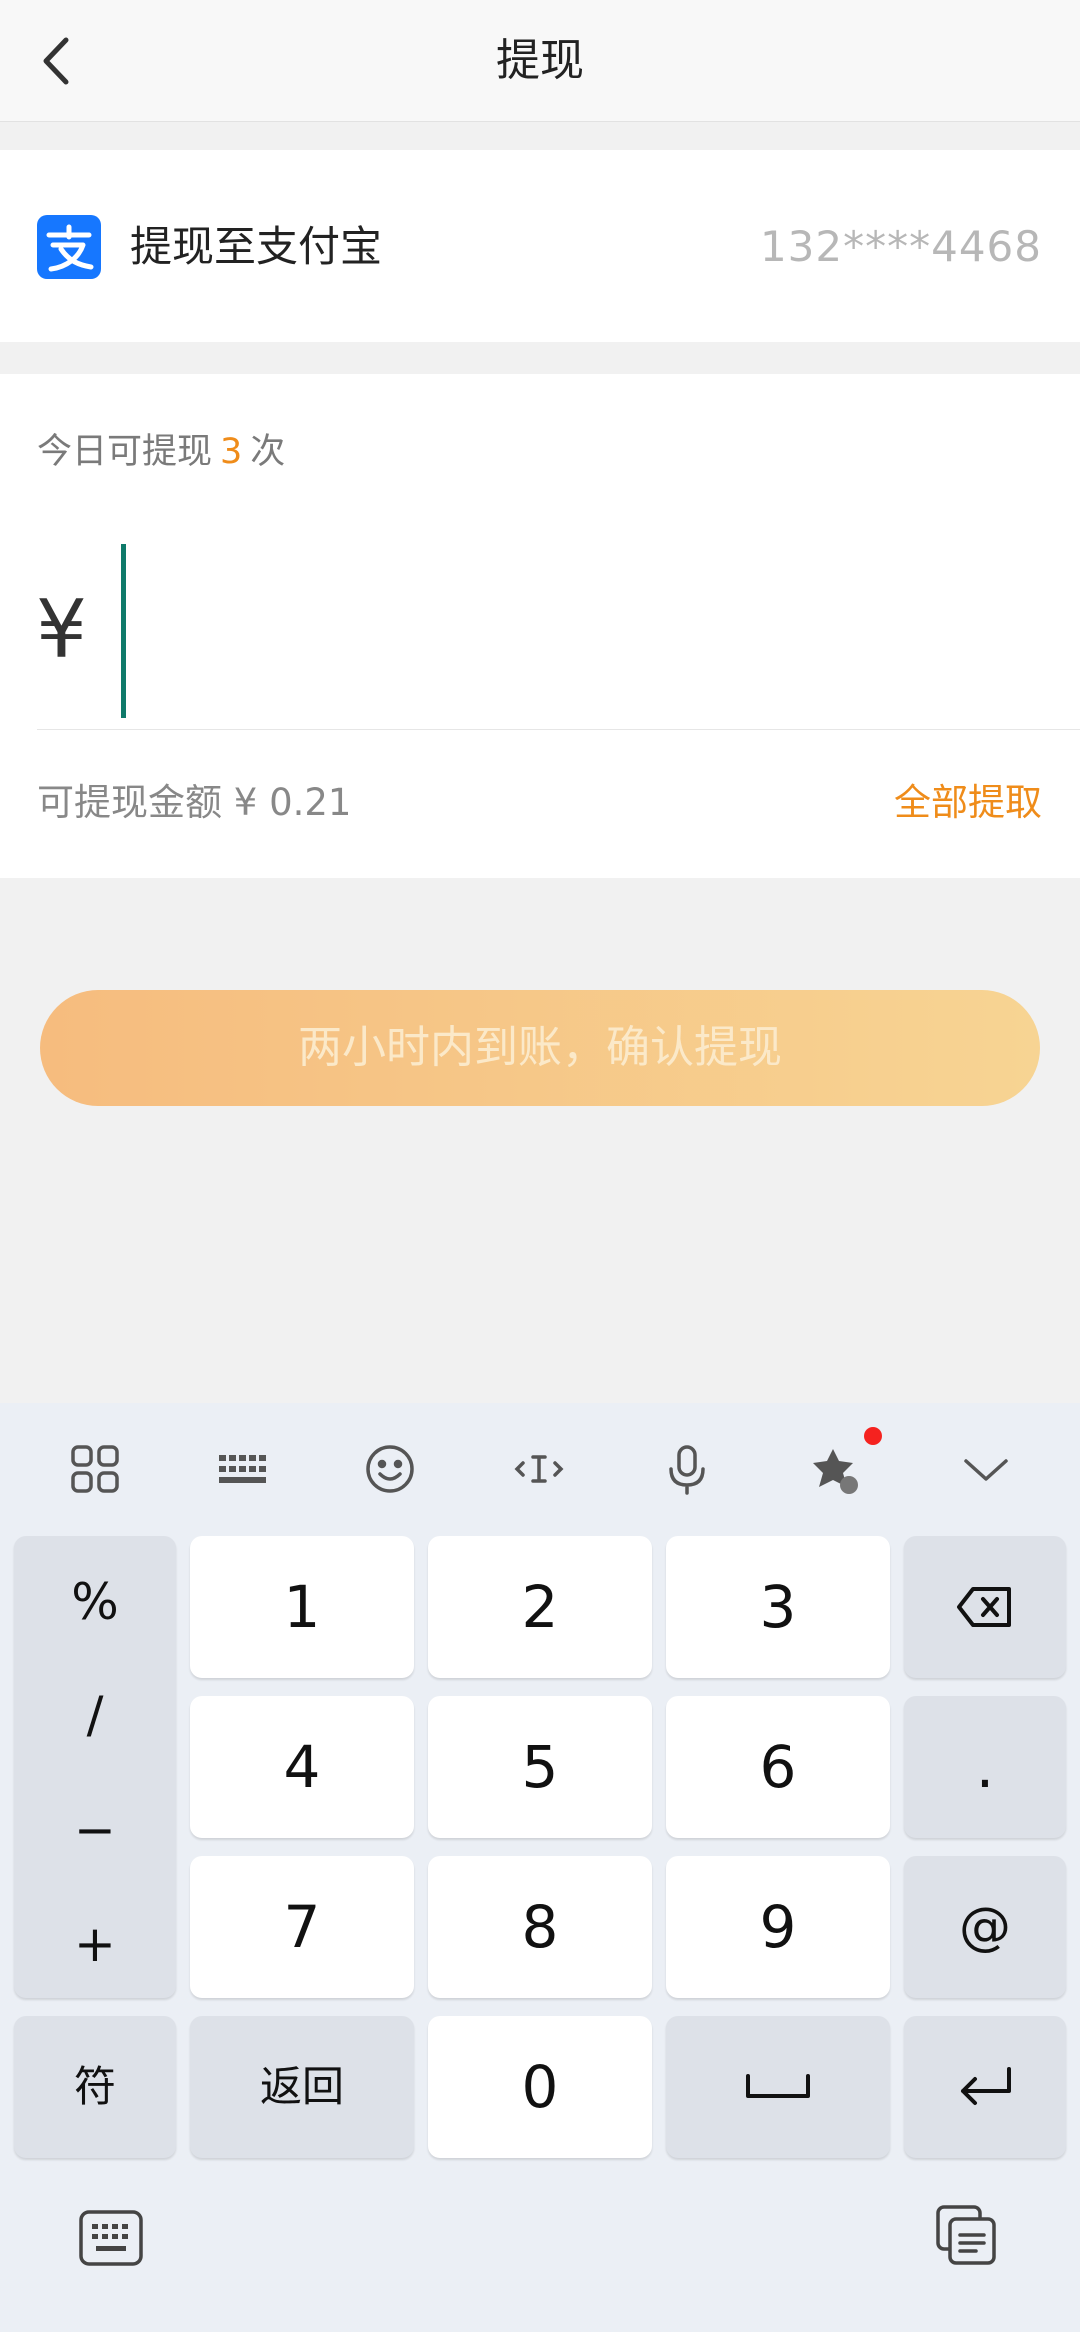 Image resolution: width=1080 pixels, height=2332 pixels. I want to click on key-7: 7, so click(302, 1927).